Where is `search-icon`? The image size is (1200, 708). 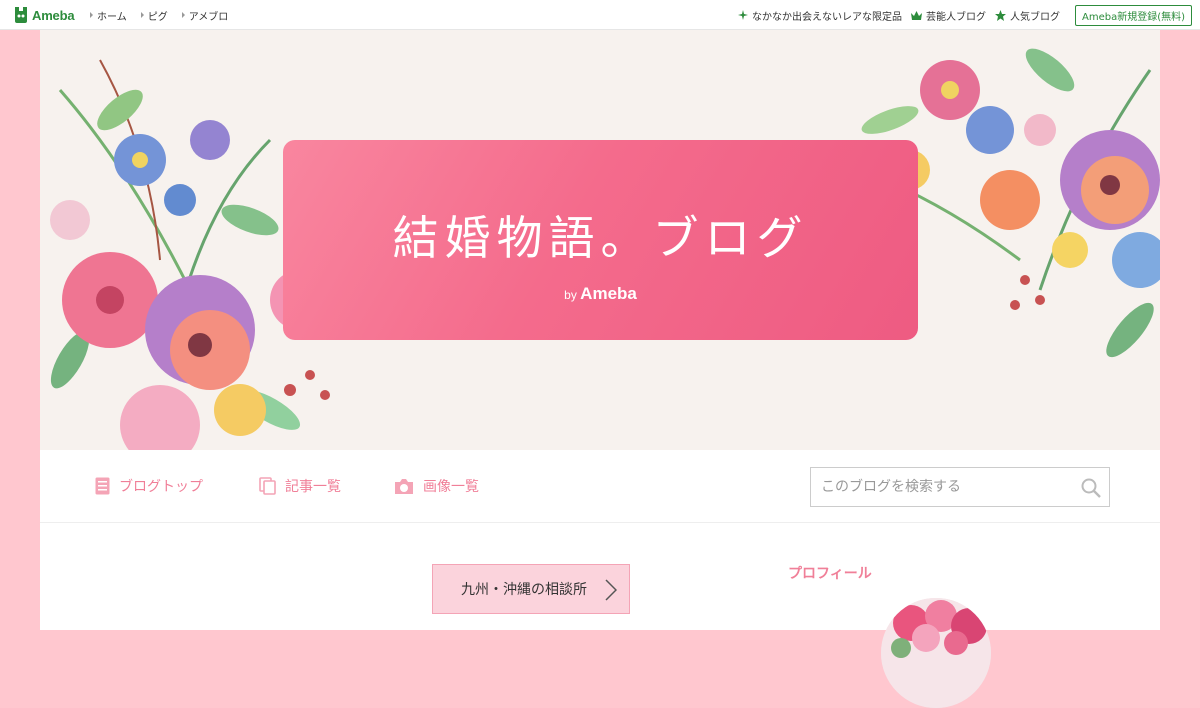 search-icon is located at coordinates (1091, 488).